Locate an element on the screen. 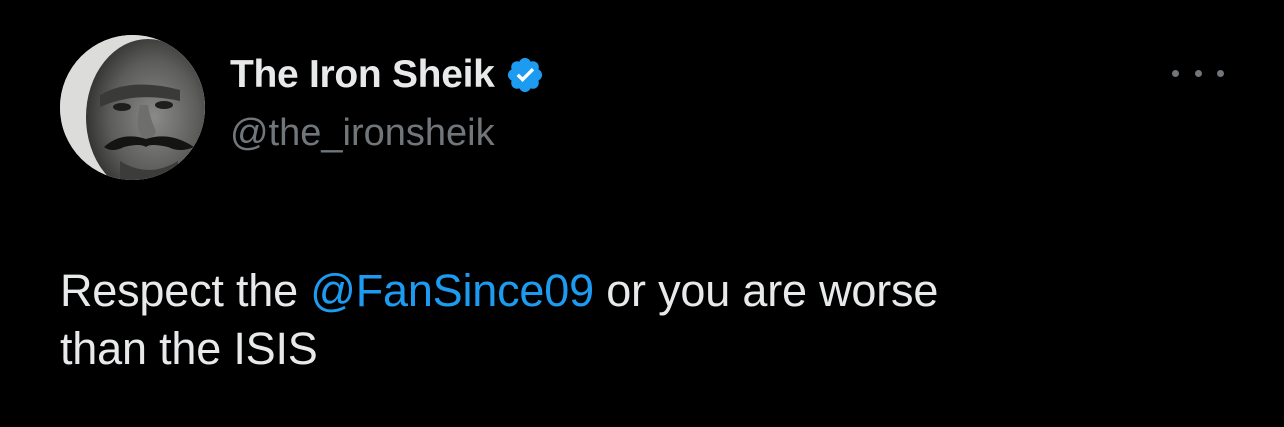 The width and height of the screenshot is (1284, 427). author-name-row: The Iron Sheik is located at coordinates (387, 75).